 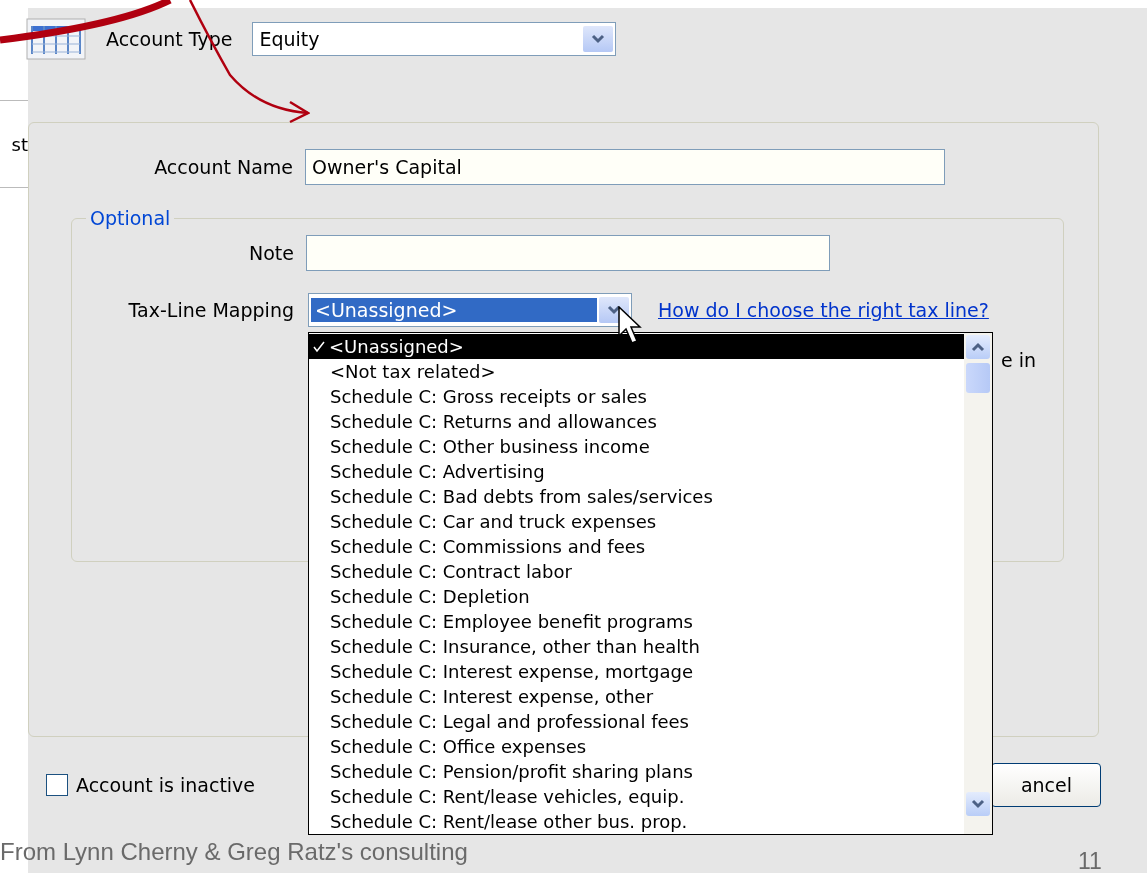 What do you see at coordinates (434, 39) in the screenshot?
I see `account-type-select: Equity` at bounding box center [434, 39].